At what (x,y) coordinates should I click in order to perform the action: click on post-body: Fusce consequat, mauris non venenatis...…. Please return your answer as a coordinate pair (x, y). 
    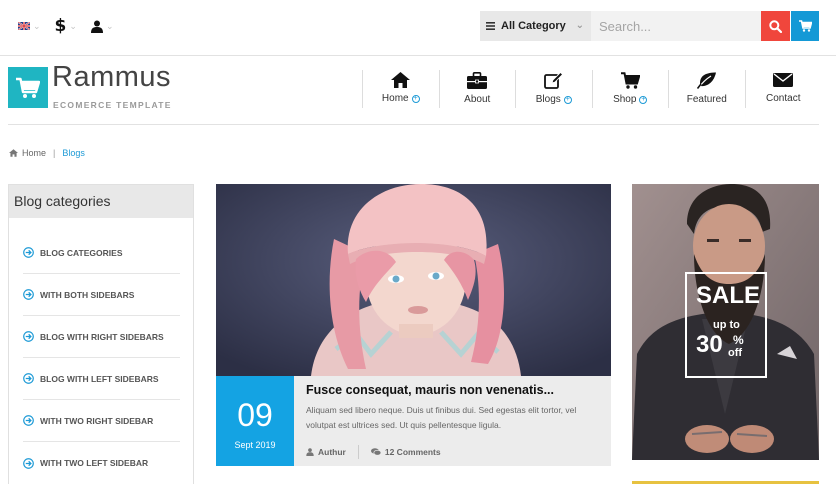
    Looking at the image, I should click on (452, 421).